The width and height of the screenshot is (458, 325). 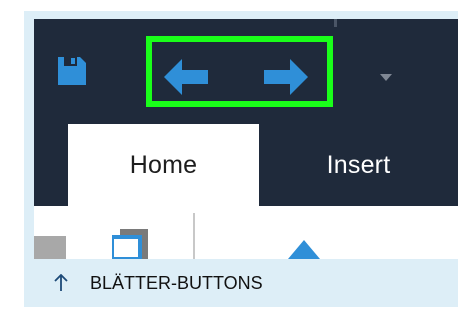 What do you see at coordinates (239, 71) in the screenshot?
I see `navigation-buttons-highlight` at bounding box center [239, 71].